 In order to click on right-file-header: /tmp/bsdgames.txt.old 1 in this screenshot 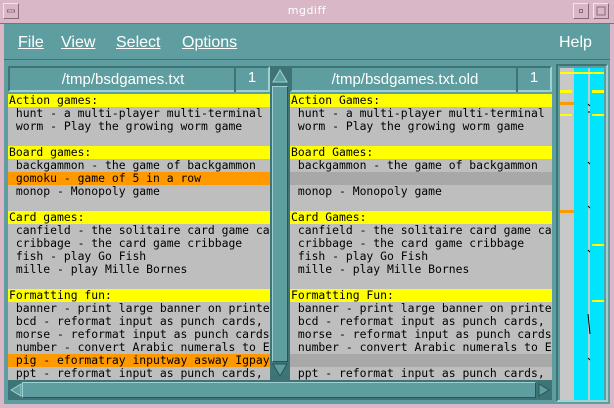, I will do `click(421, 79)`.